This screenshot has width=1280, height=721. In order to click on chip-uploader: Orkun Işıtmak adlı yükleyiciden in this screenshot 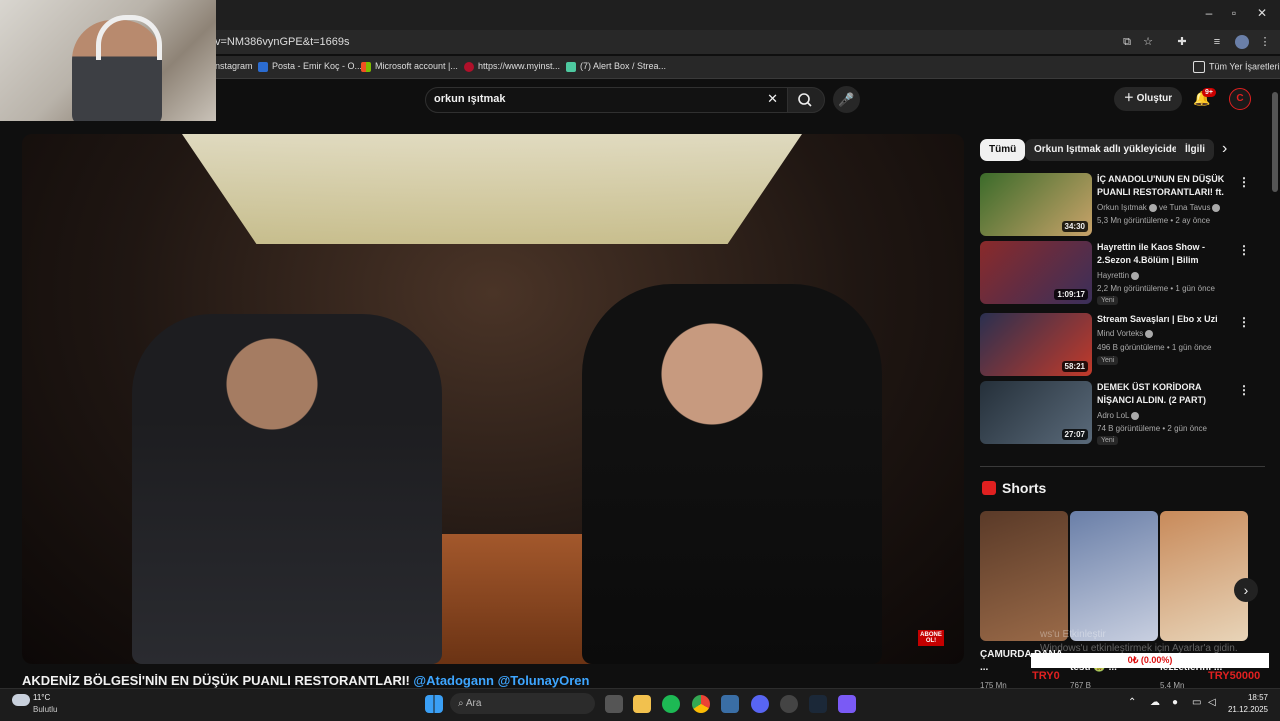, I will do `click(1109, 150)`.